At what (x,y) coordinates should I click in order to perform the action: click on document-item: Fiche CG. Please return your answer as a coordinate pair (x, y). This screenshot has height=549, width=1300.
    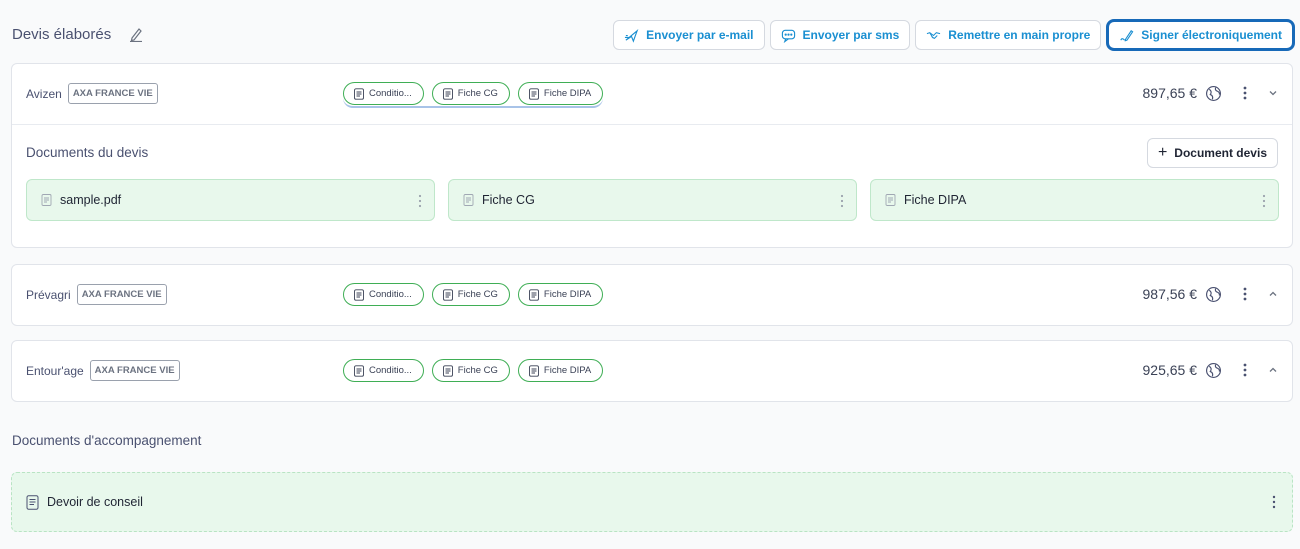
    Looking at the image, I should click on (652, 200).